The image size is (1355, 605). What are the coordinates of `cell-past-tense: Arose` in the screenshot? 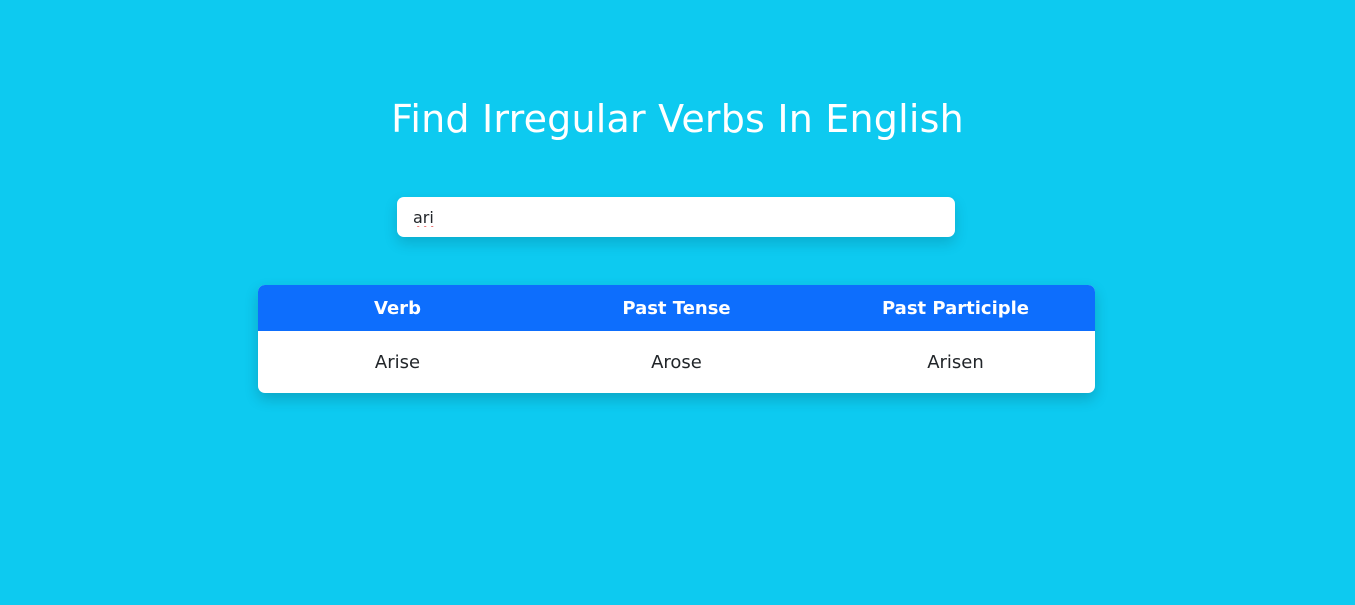 It's located at (676, 362).